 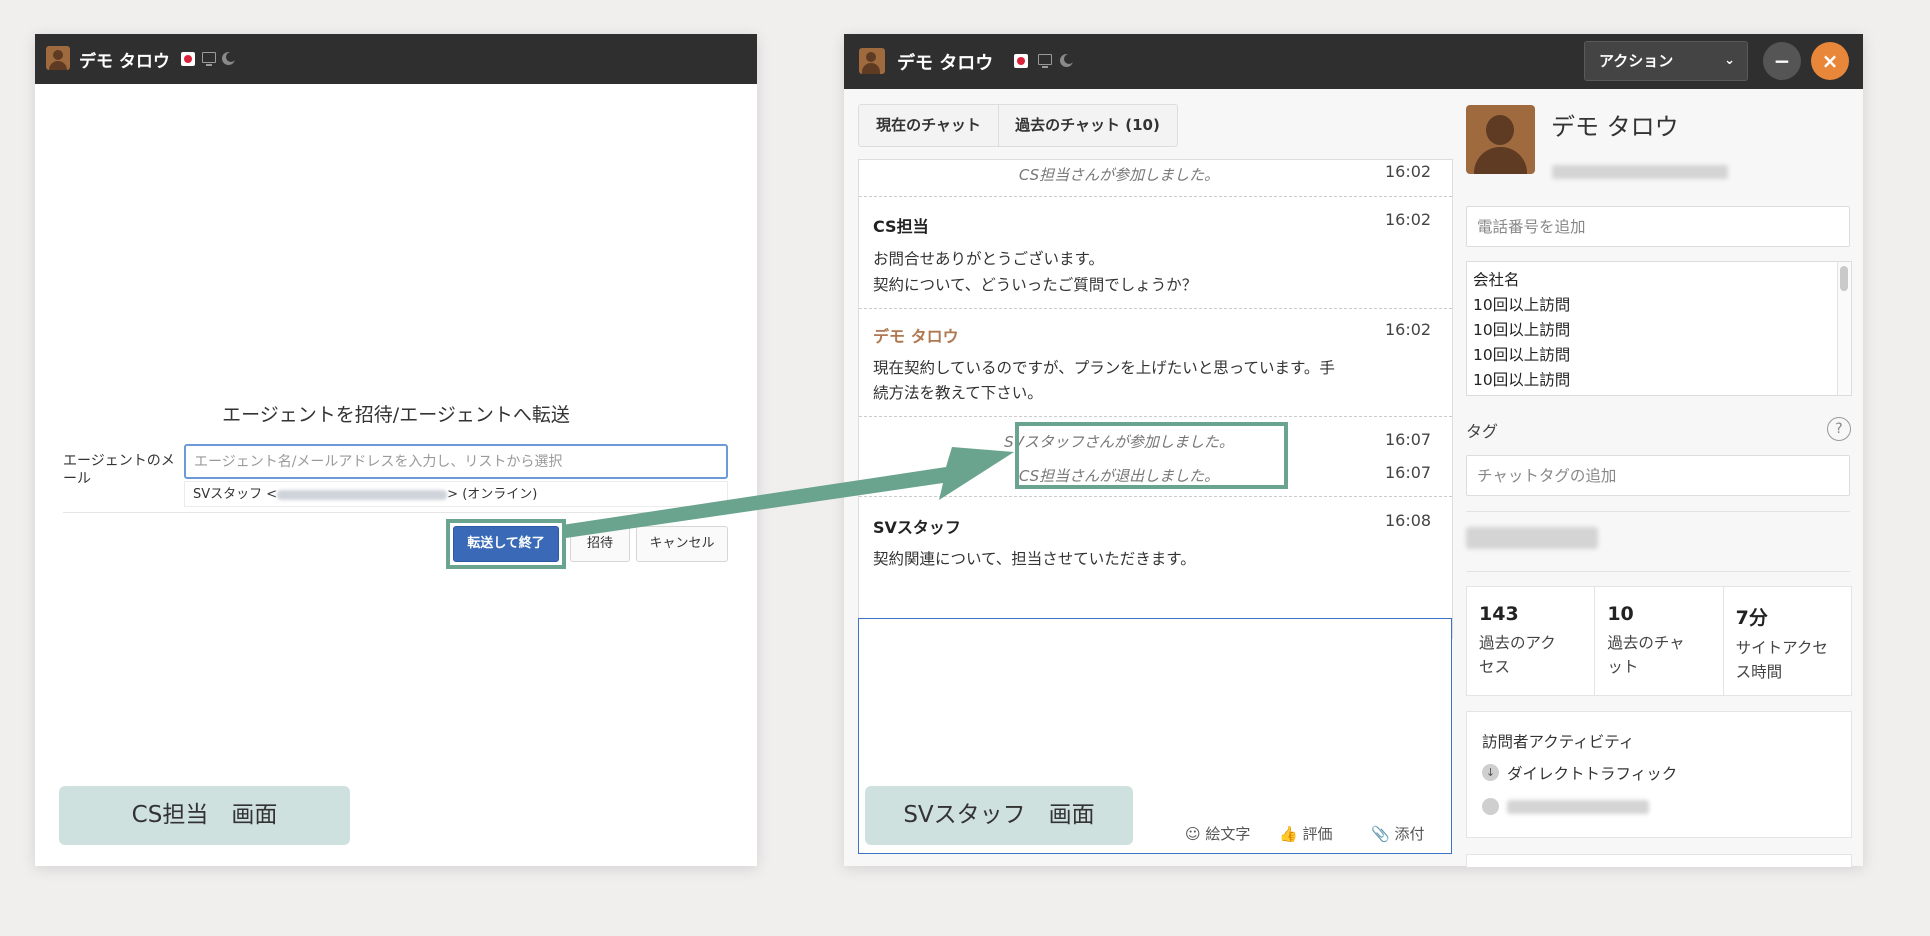 What do you see at coordinates (1517, 655) in the screenshot?
I see `stat-label: 過去のアク セス` at bounding box center [1517, 655].